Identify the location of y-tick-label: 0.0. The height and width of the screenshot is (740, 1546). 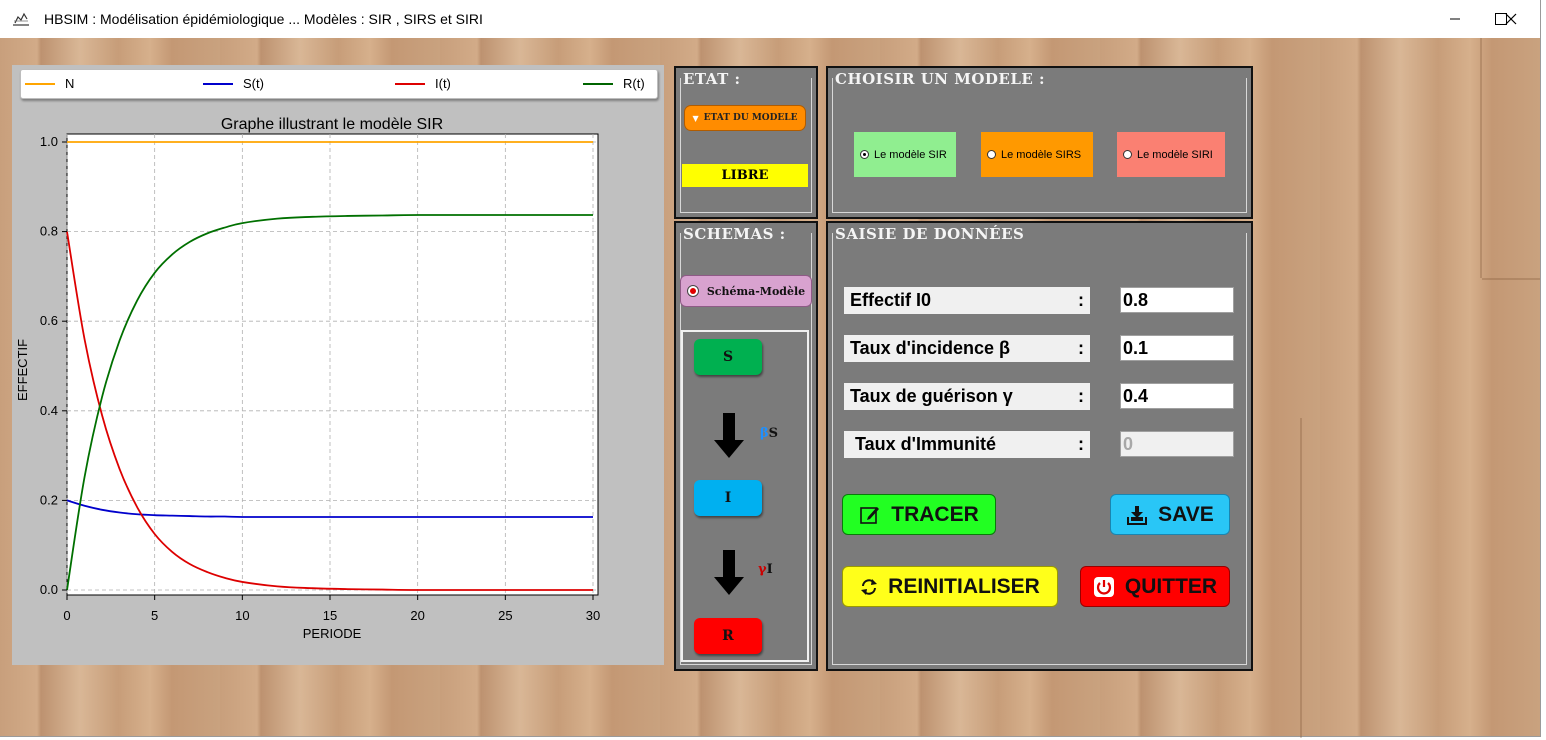
(49, 589).